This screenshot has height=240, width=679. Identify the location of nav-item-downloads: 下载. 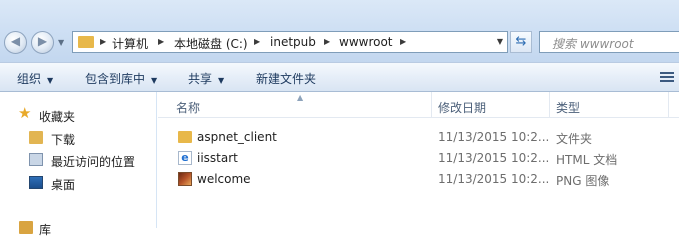
(78, 138).